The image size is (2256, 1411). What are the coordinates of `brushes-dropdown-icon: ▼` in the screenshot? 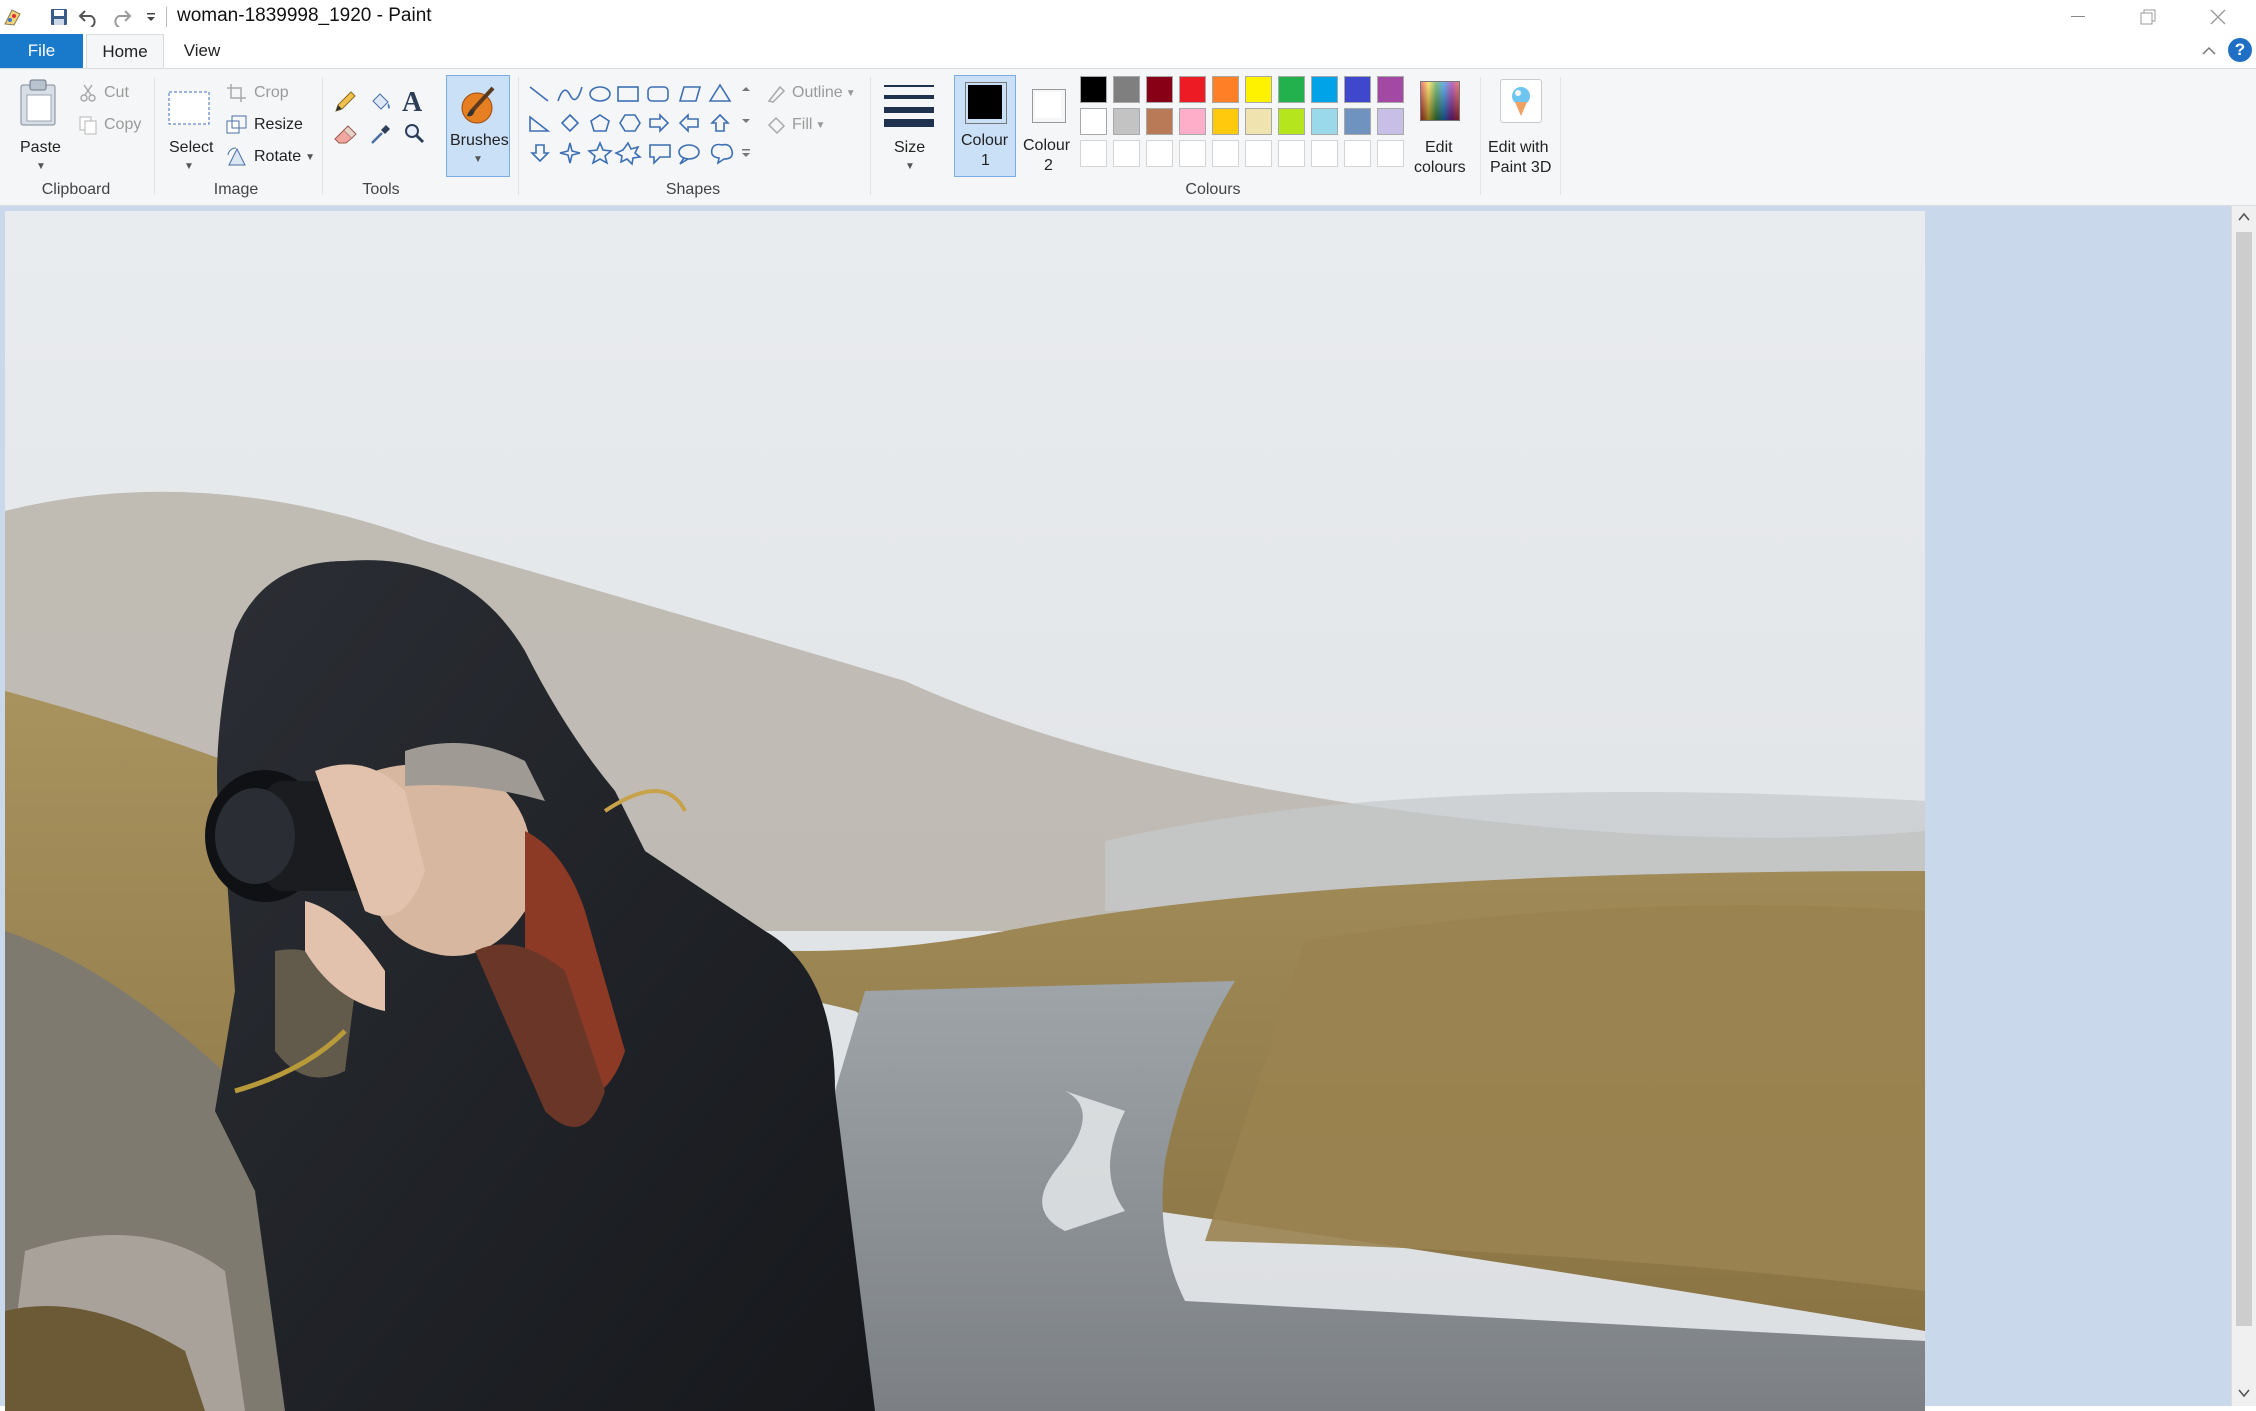 It's located at (478, 159).